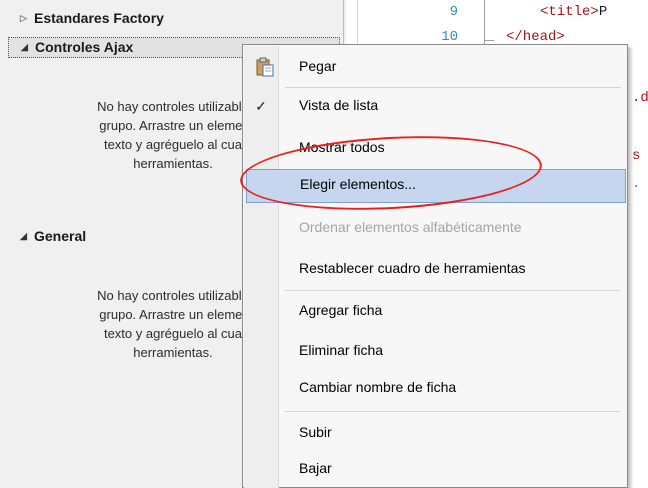 The height and width of the screenshot is (488, 648). I want to click on menu-item-vista-de-lista: ✓ Vista de lista, so click(435, 106).